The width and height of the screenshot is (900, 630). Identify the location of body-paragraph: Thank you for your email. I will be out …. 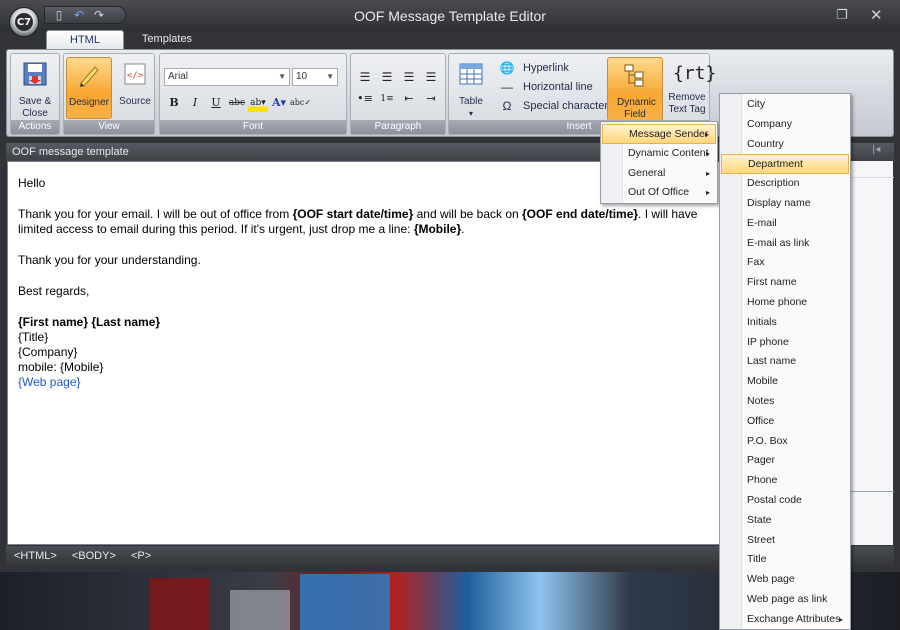
(358, 222).